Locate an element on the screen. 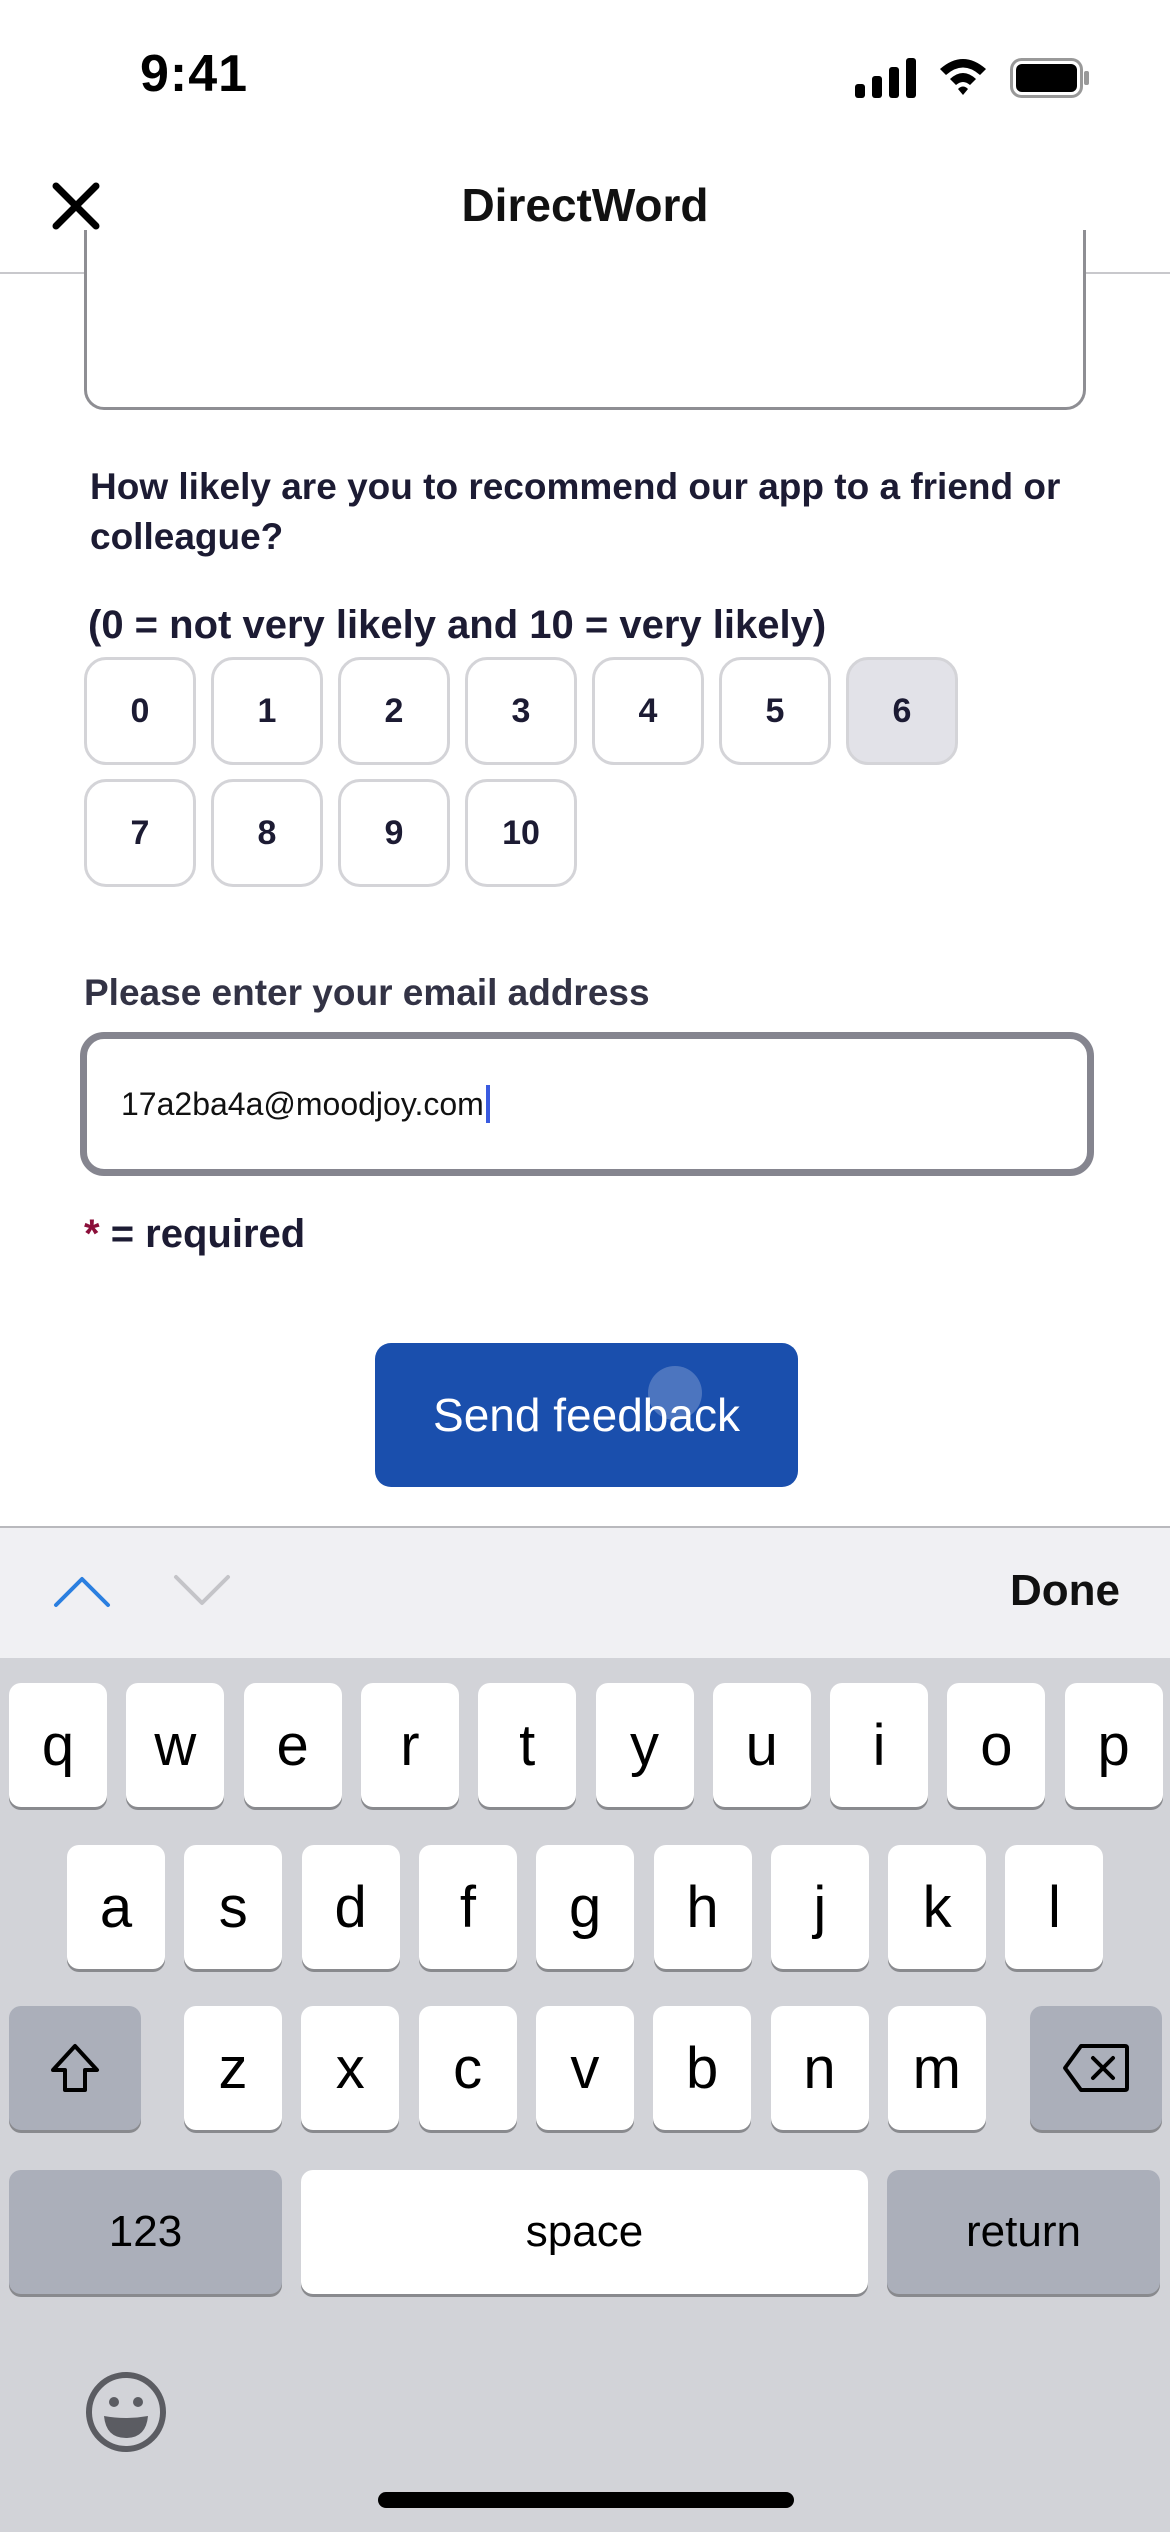 The height and width of the screenshot is (2532, 1170). rating-option-0: 0 is located at coordinates (140, 711).